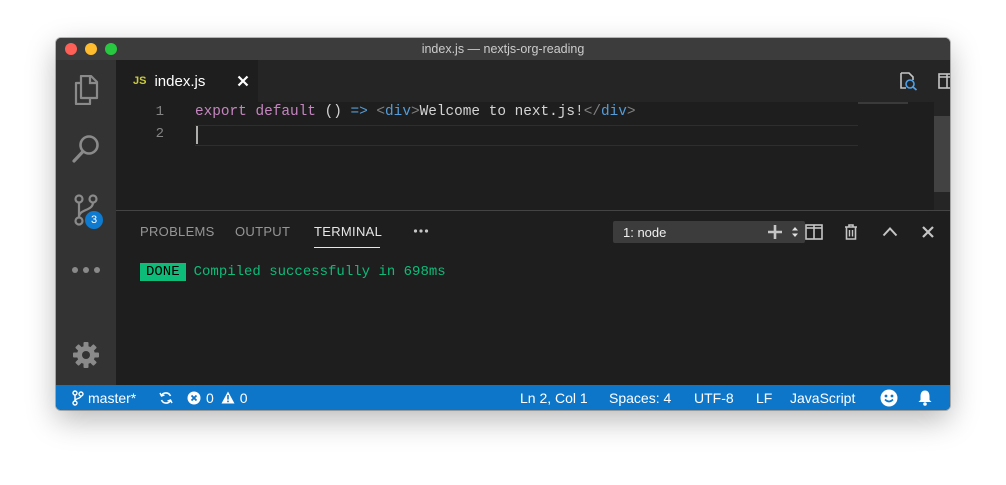 This screenshot has height=485, width=1006. I want to click on search-view-button, so click(86, 149).